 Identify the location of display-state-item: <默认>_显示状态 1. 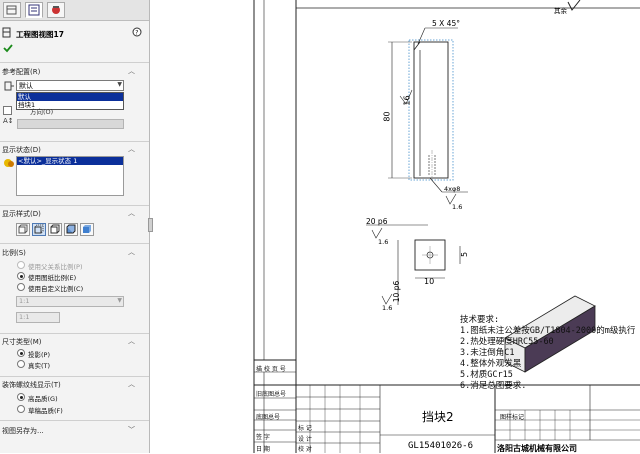
(70, 161).